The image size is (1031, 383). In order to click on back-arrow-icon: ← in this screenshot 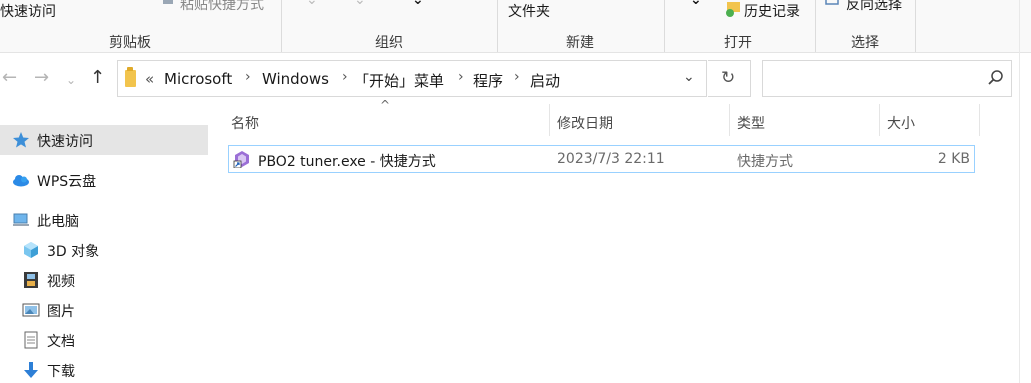, I will do `click(9, 78)`.